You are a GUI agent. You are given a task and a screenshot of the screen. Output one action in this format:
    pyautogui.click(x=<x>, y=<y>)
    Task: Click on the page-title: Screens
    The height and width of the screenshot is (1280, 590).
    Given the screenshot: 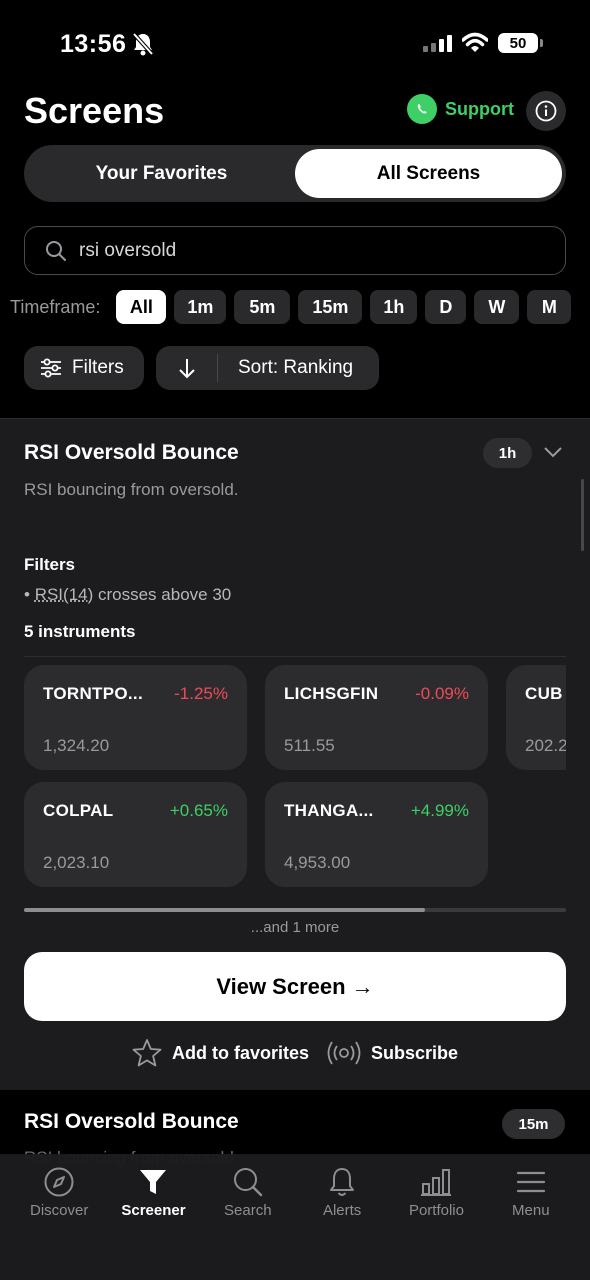 What is the action you would take?
    pyautogui.click(x=94, y=110)
    